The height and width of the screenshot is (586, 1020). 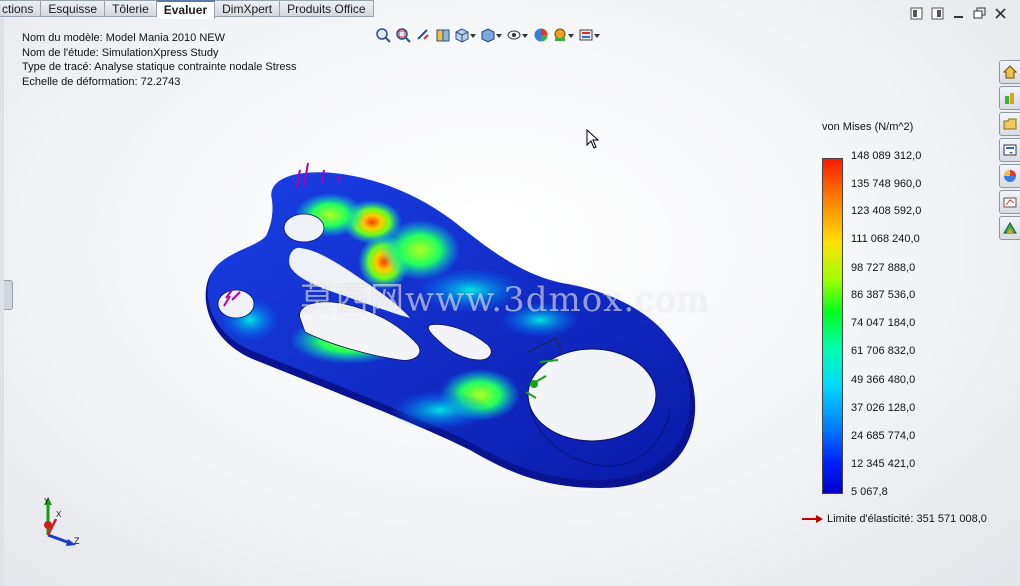 I want to click on triad-y-label: Y, so click(x=47, y=501).